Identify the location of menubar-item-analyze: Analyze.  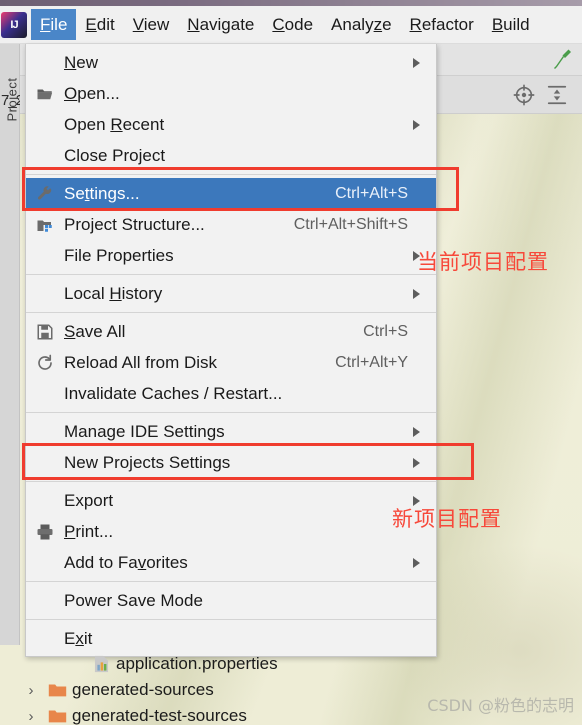
(361, 24).